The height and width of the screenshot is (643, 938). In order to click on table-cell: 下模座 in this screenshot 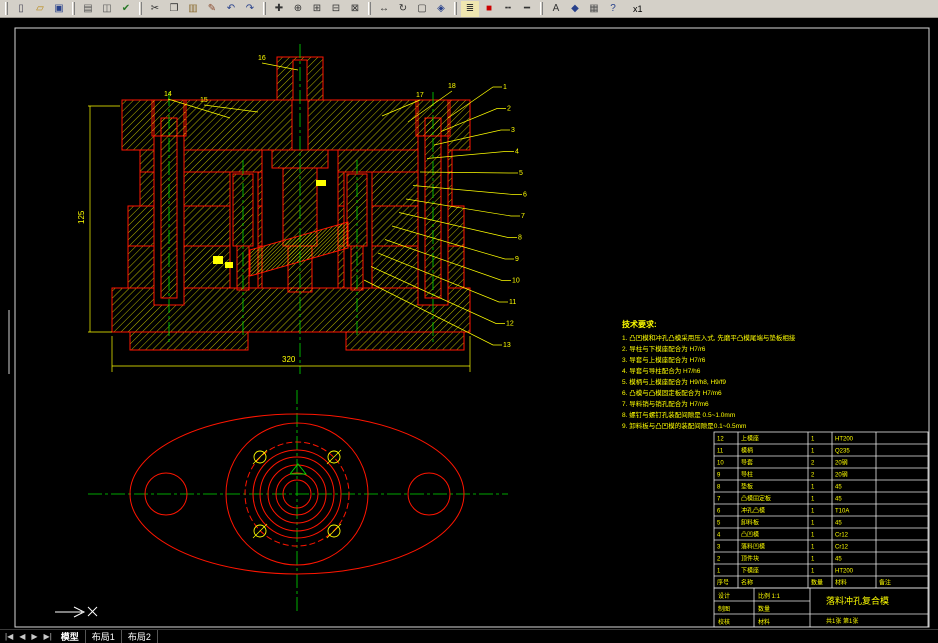, I will do `click(750, 571)`.